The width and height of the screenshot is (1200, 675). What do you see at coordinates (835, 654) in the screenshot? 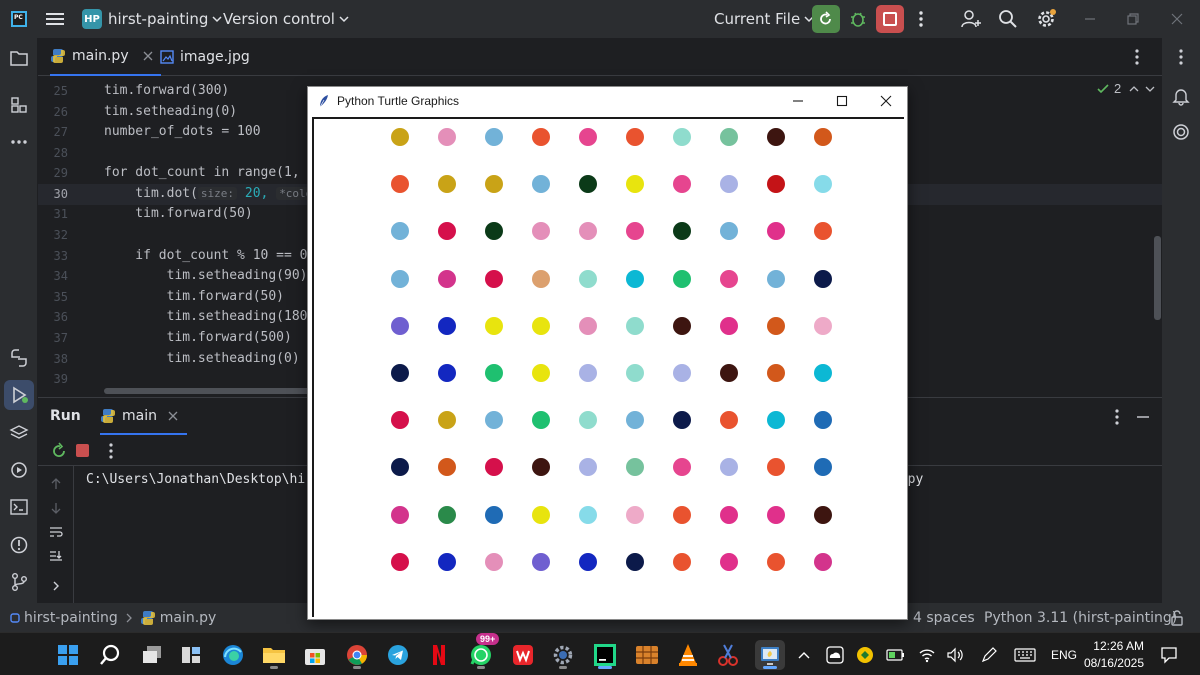
I see `onedrive-icon` at bounding box center [835, 654].